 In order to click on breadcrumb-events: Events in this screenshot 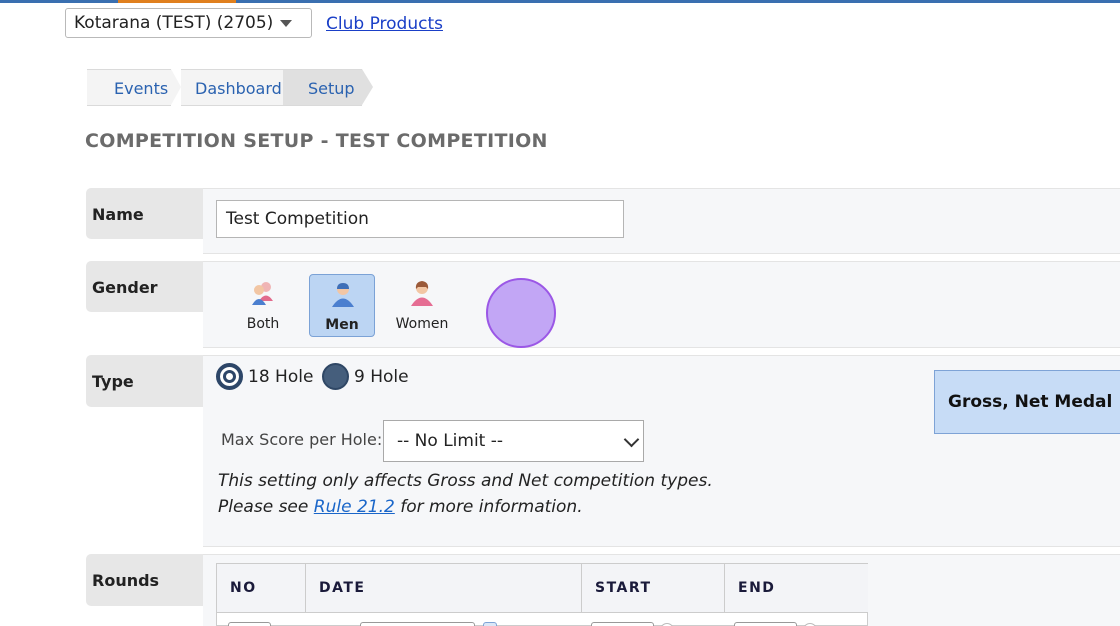, I will do `click(141, 87)`.